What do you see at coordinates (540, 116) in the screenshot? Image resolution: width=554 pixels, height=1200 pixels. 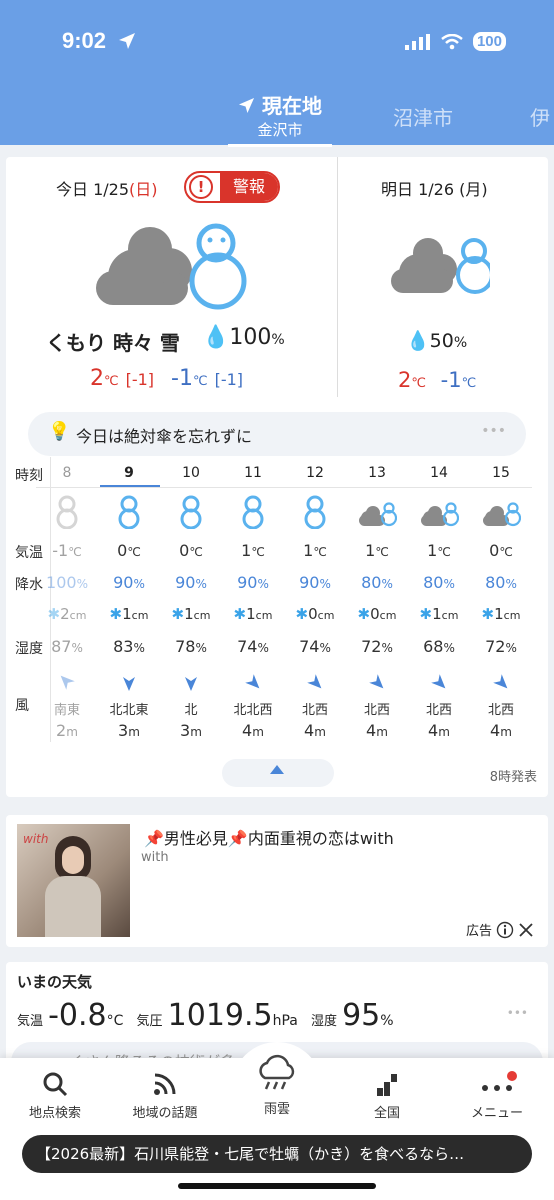 I see `tab-next-location: 伊` at bounding box center [540, 116].